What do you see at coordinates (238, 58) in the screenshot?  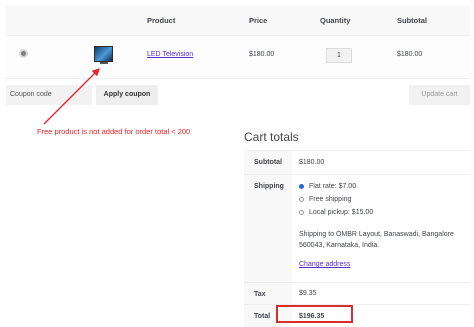 I see `table-row: LED Television $180.00 1 $180.00` at bounding box center [238, 58].